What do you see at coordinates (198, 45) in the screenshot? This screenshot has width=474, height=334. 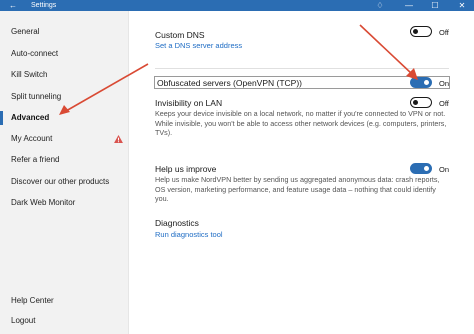 I see `set-dns-link: Set a DNS server address` at bounding box center [198, 45].